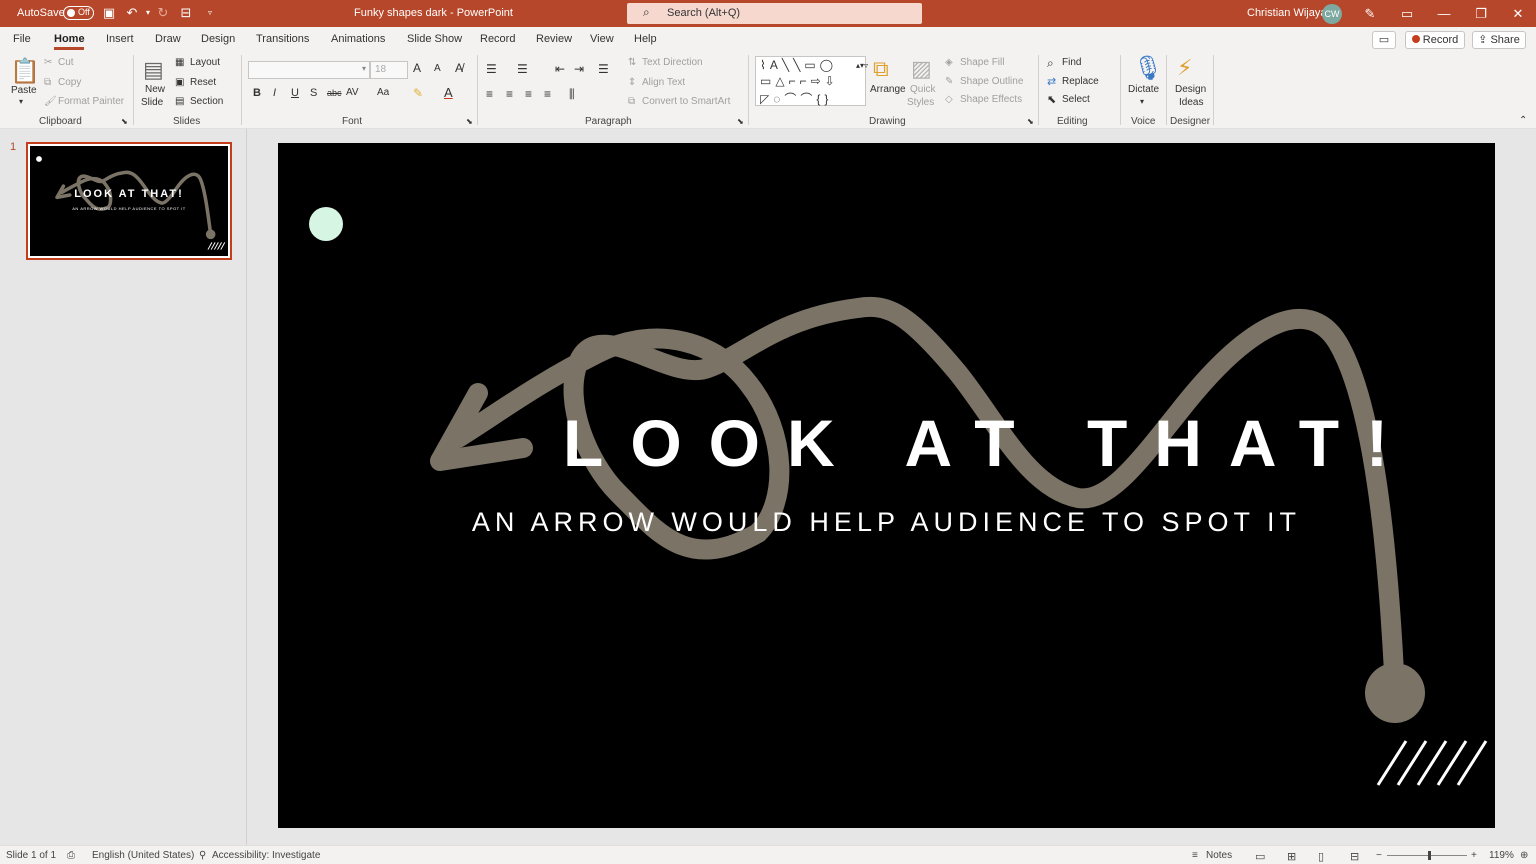 Image resolution: width=1536 pixels, height=864 pixels. Describe the element at coordinates (1142, 101) in the screenshot. I see `dictate-dropdown-icon: ▾` at that location.